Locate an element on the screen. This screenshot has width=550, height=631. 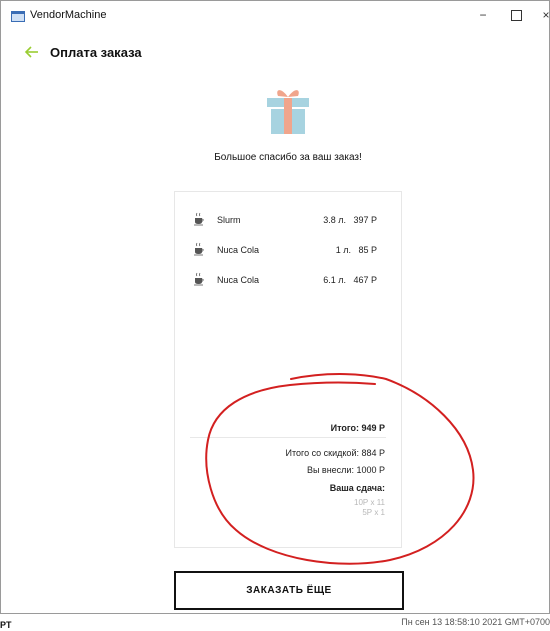
maximize-button is located at coordinates (516, 15).